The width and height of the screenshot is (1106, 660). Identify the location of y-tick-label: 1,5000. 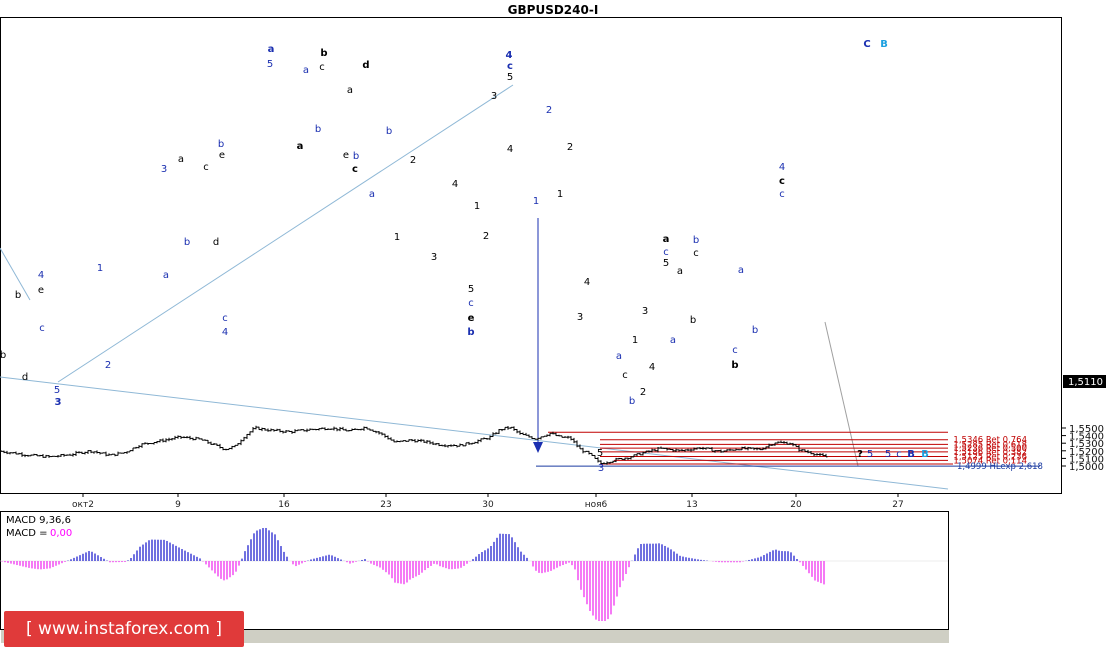
(1086, 467).